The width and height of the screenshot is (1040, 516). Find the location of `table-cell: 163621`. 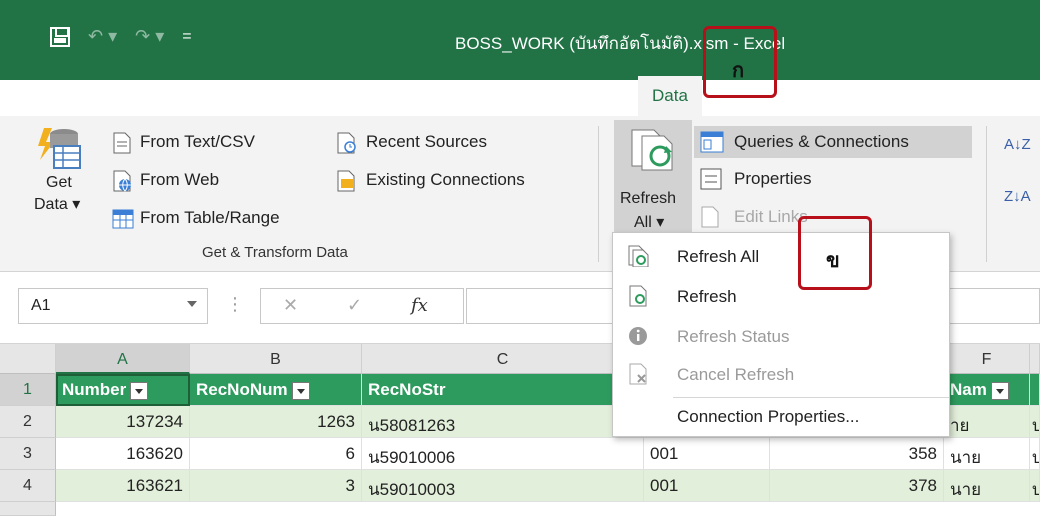

table-cell: 163621 is located at coordinates (123, 486).